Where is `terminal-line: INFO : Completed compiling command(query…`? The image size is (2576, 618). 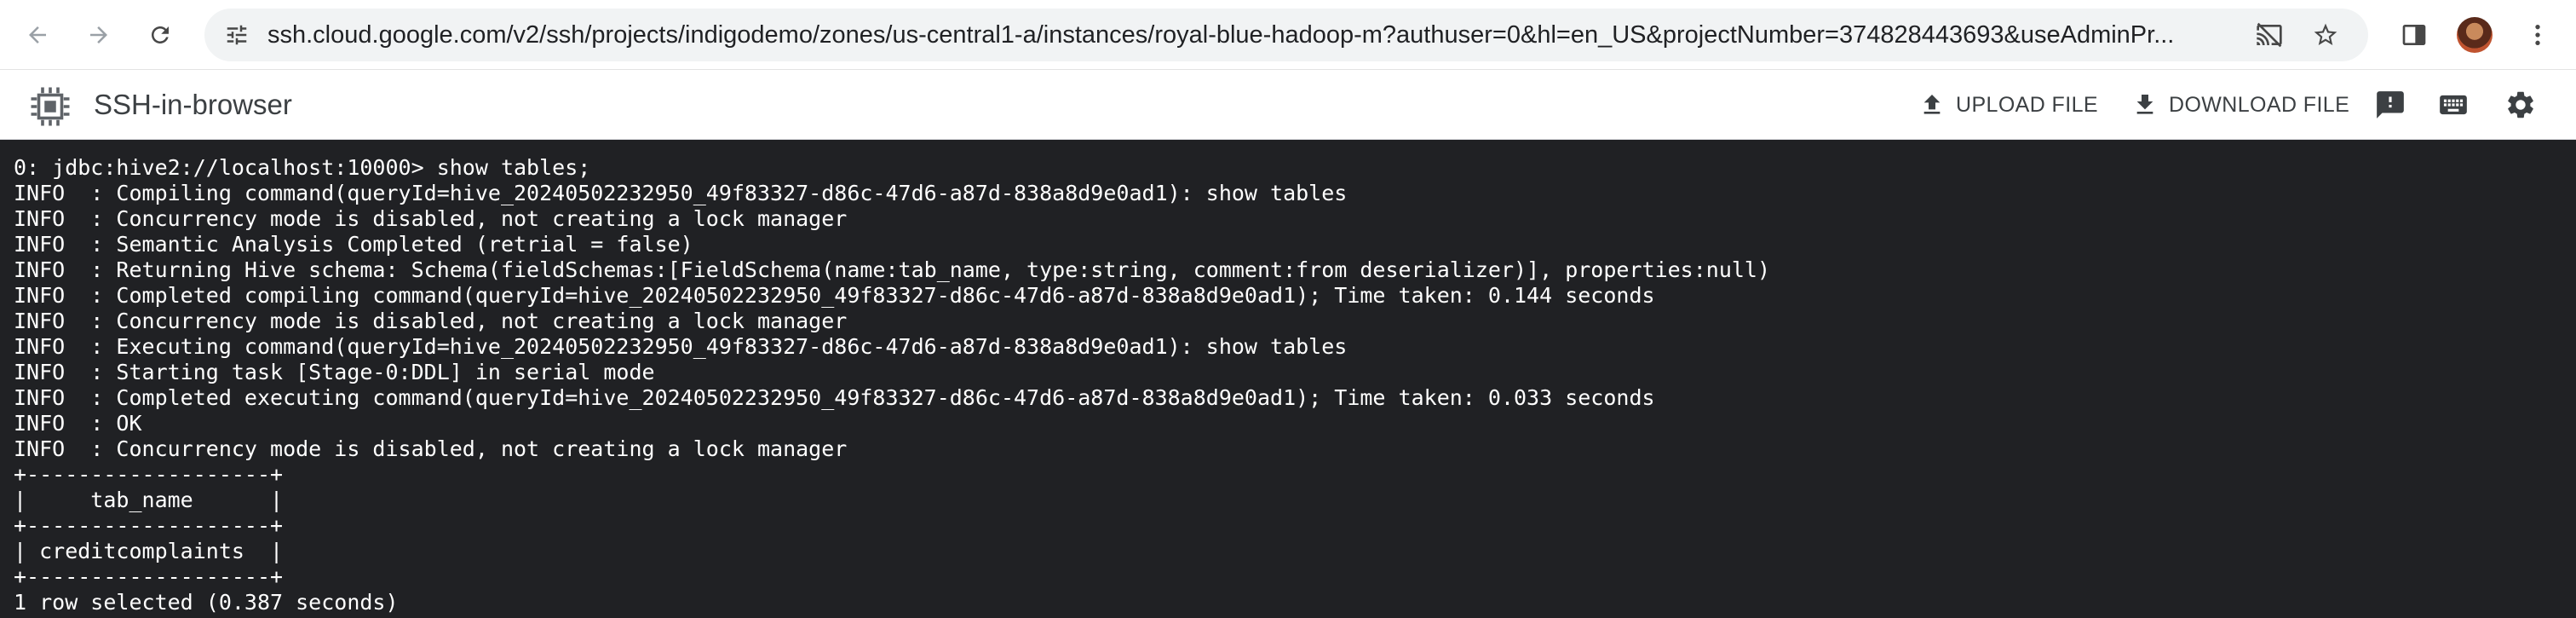
terminal-line: INFO : Completed compiling command(query… is located at coordinates (834, 295).